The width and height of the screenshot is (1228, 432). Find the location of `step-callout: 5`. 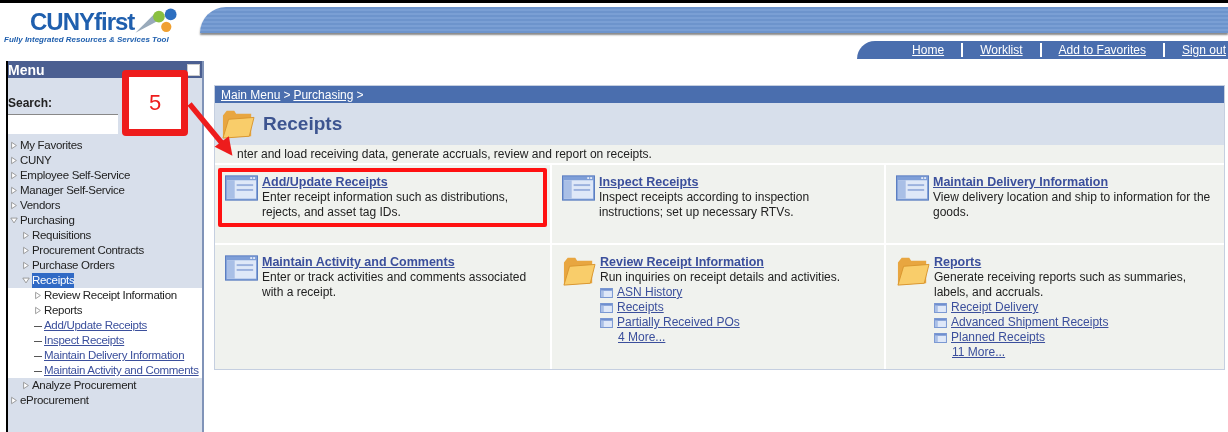

step-callout: 5 is located at coordinates (155, 103).